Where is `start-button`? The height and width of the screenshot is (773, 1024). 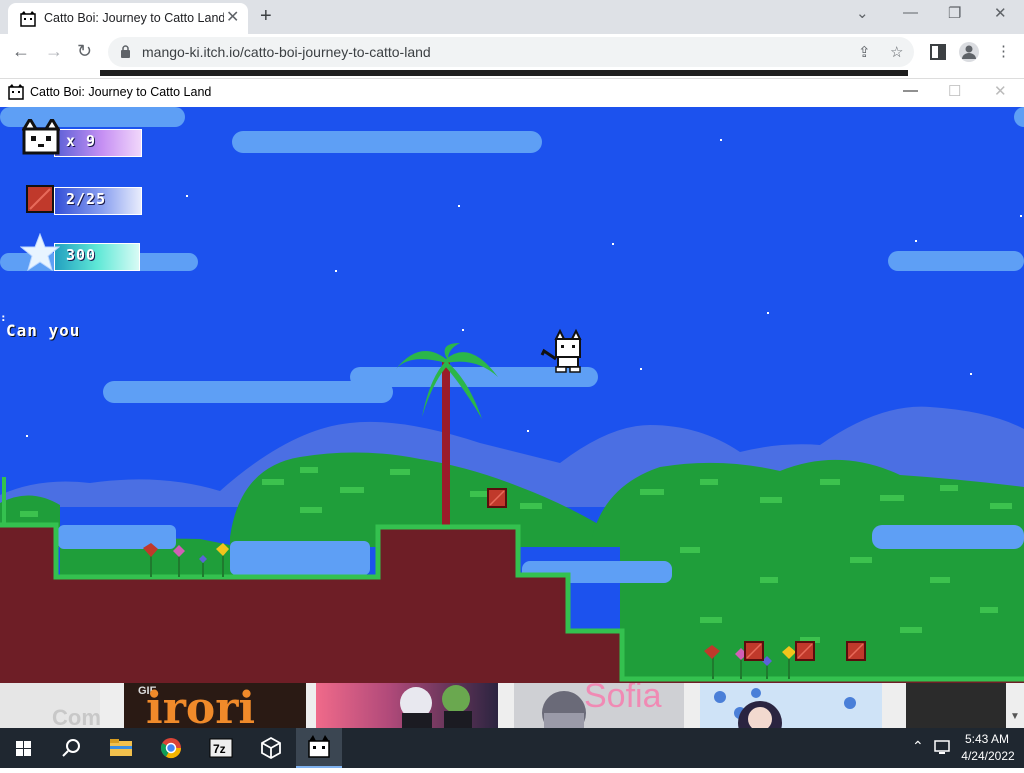
start-button is located at coordinates (23, 748).